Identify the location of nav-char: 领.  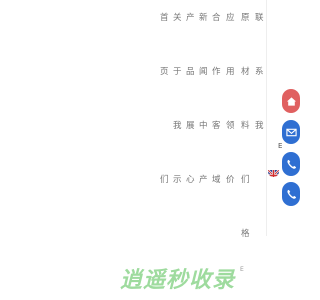
(230, 126).